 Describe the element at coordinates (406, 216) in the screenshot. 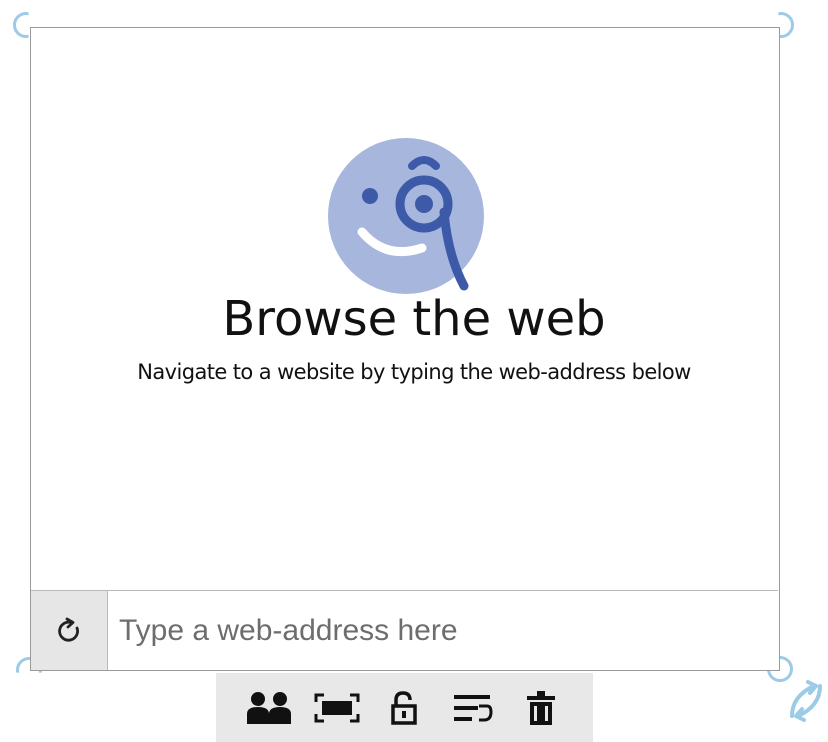

I see `browser-logo-icon` at that location.